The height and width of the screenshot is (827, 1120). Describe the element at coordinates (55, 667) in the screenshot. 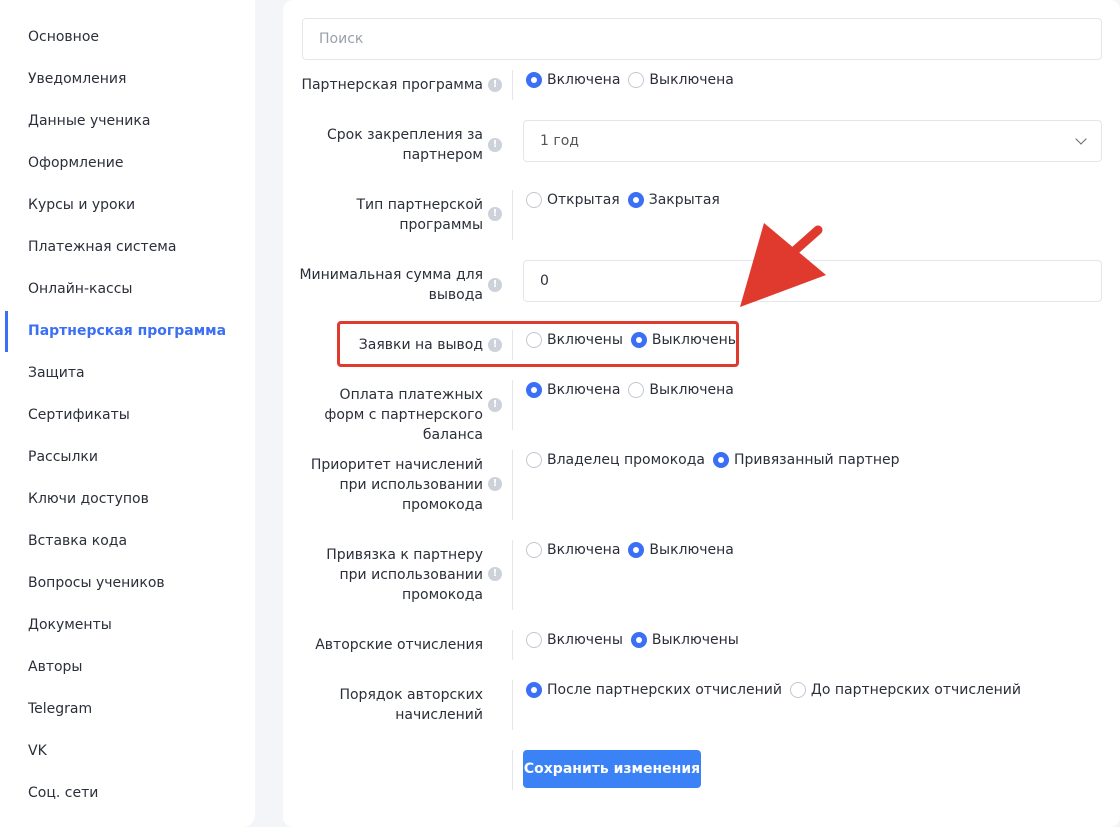

I see `sidebar-item-authors: Авторы` at that location.